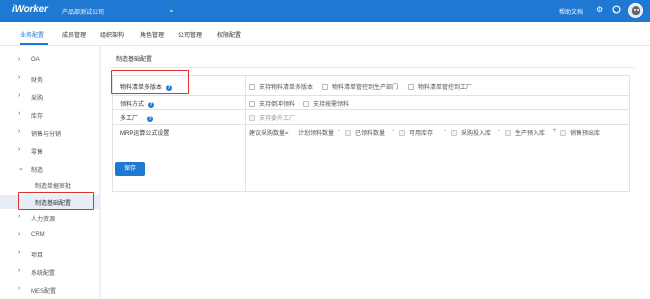 The image size is (650, 299). Describe the element at coordinates (50, 115) in the screenshot. I see `sidebar-item-inventory: › 库存` at that location.